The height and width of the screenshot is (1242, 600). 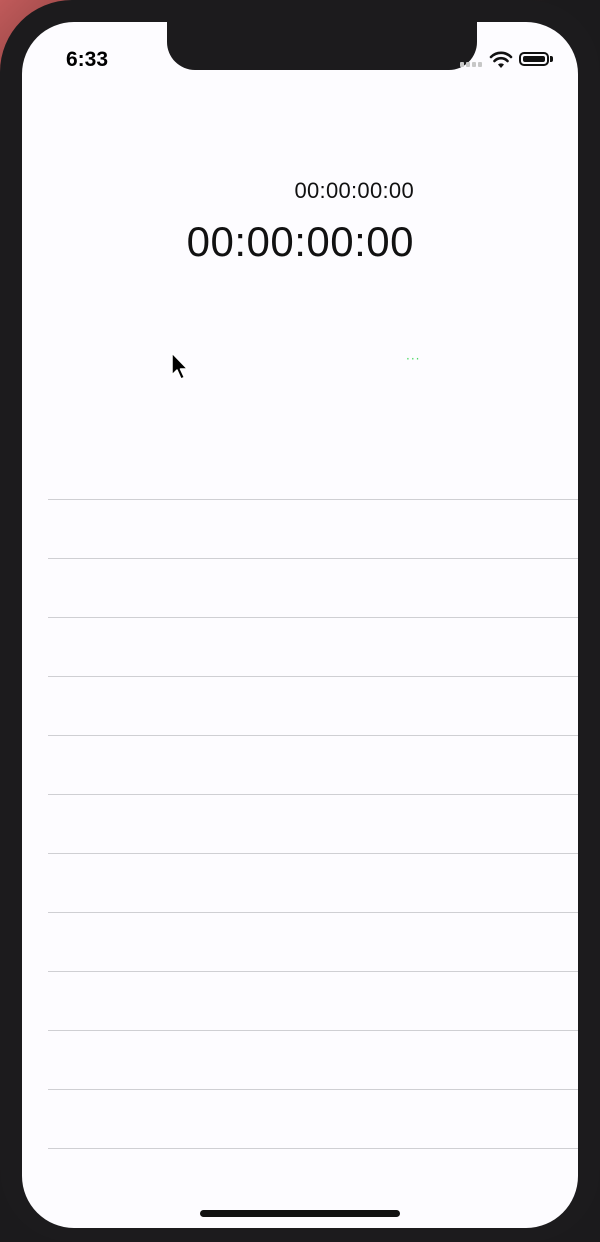 What do you see at coordinates (471, 64) in the screenshot?
I see `cellular-signal-icon` at bounding box center [471, 64].